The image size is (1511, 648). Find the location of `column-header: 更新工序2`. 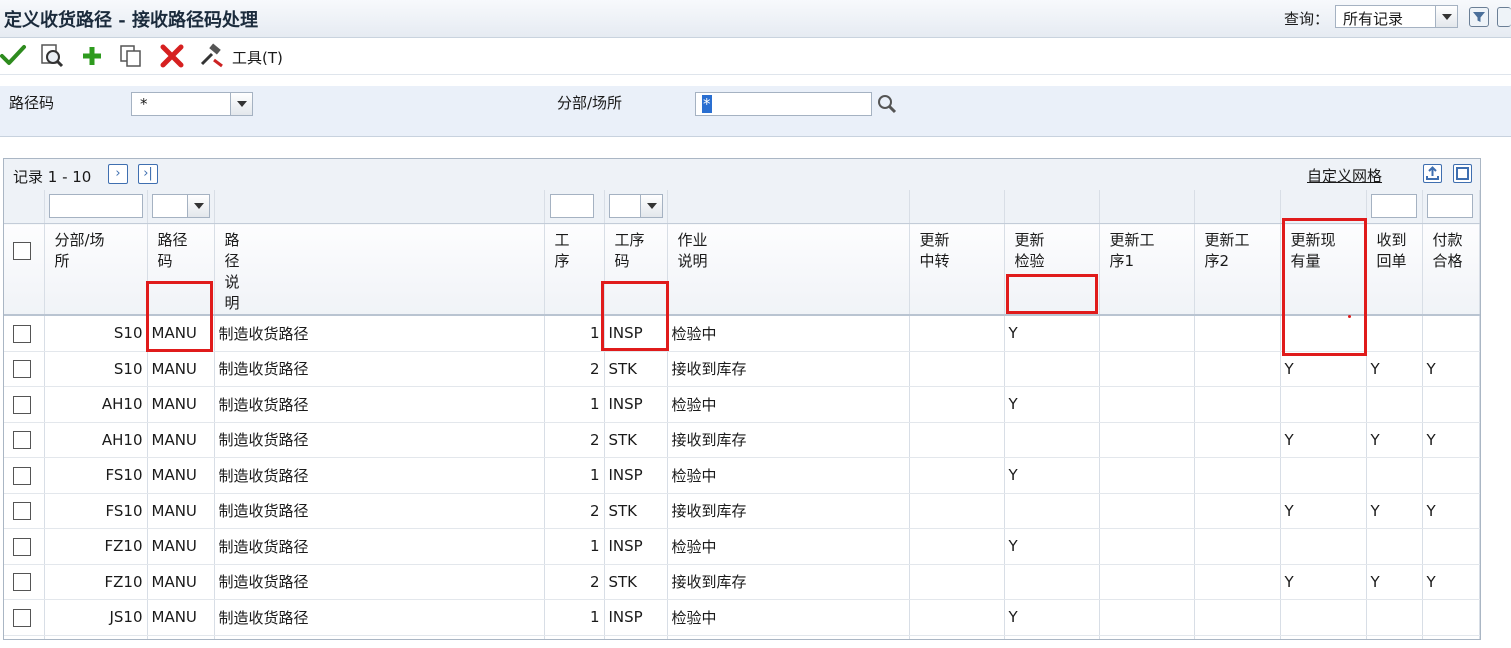

column-header: 更新工序2 is located at coordinates (1237, 269).